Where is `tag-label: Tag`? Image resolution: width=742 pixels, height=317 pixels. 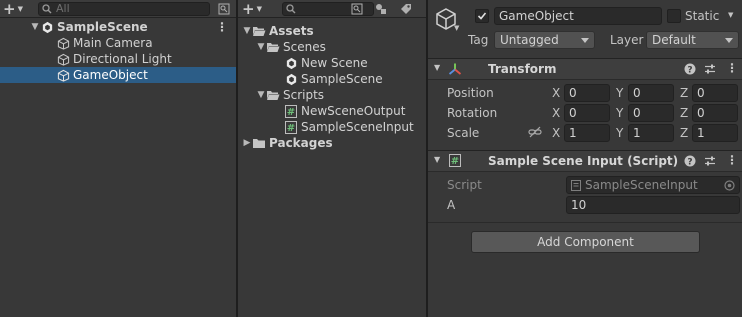 tag-label: Tag is located at coordinates (478, 40).